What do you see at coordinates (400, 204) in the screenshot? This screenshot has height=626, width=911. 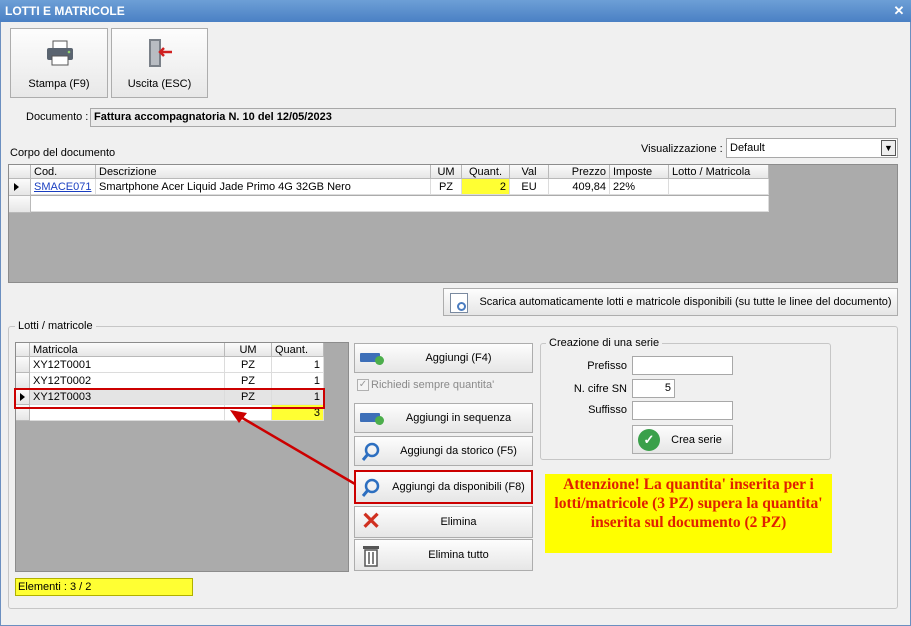 I see `new-row` at bounding box center [400, 204].